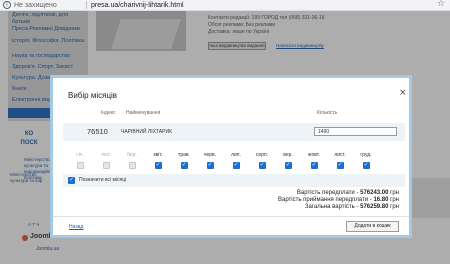  Describe the element at coordinates (106, 160) in the screenshot. I see `month-feb: лют.` at that location.